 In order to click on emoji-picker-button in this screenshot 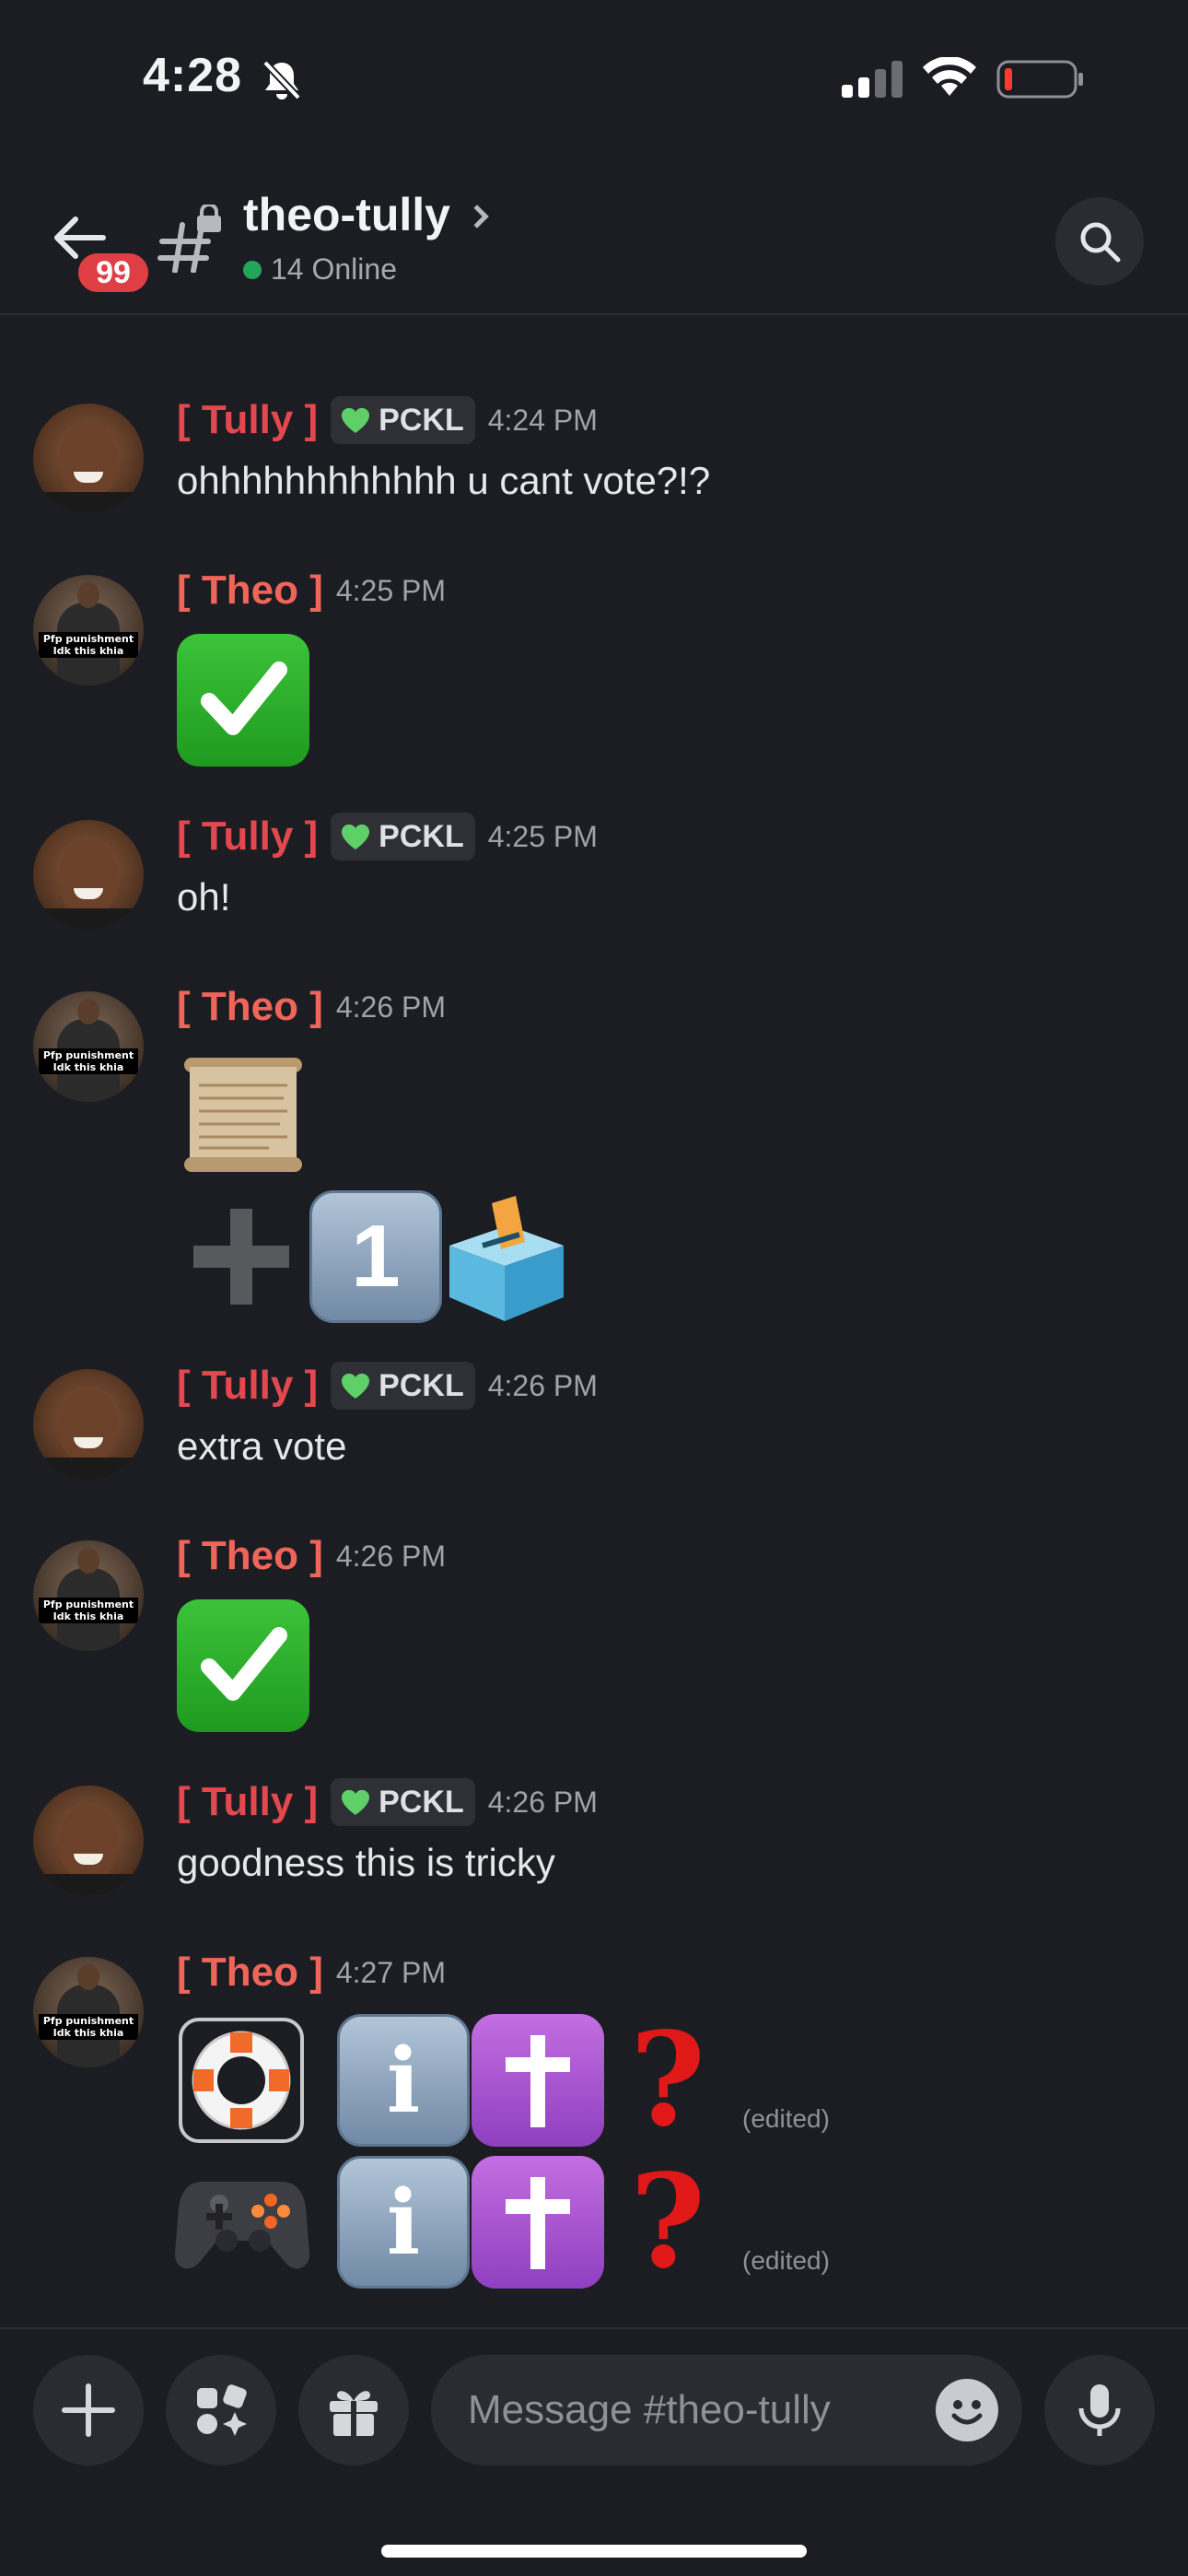, I will do `click(967, 2410)`.